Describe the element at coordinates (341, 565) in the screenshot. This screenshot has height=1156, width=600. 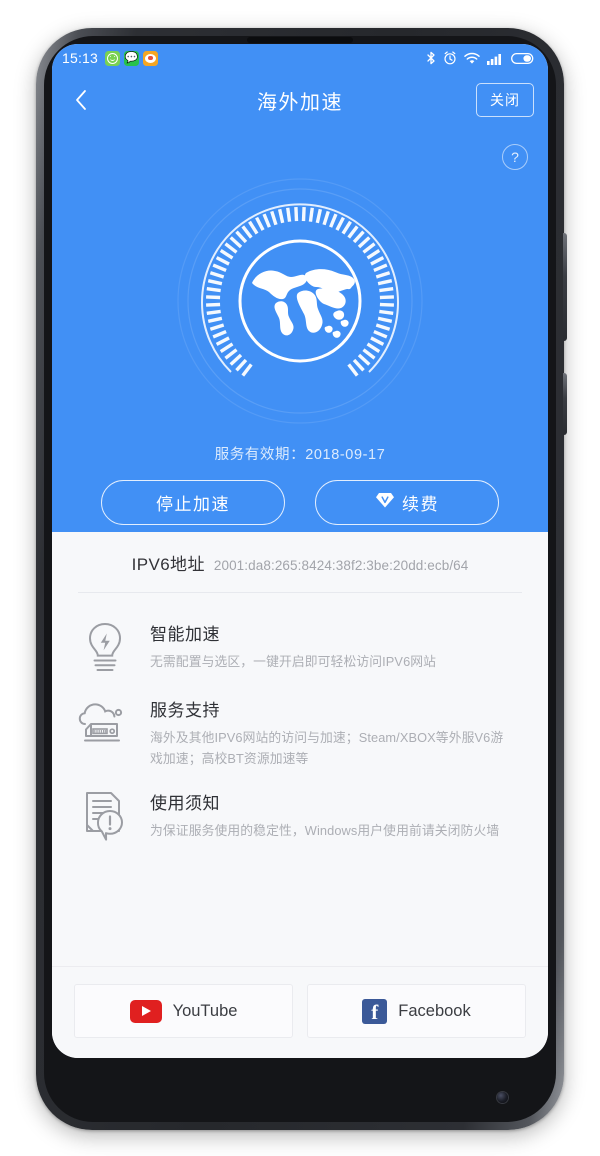
I see `ipv6-value: 2001:da8:265:8424:38f2:3be:20dd:ecb/64` at that location.